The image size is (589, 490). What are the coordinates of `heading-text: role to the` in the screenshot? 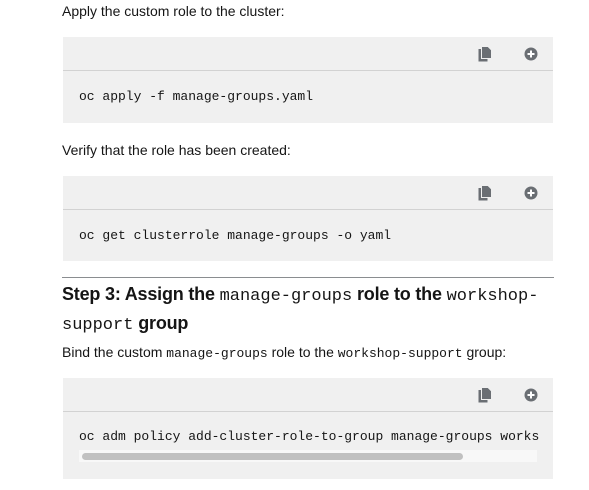 It's located at (399, 294).